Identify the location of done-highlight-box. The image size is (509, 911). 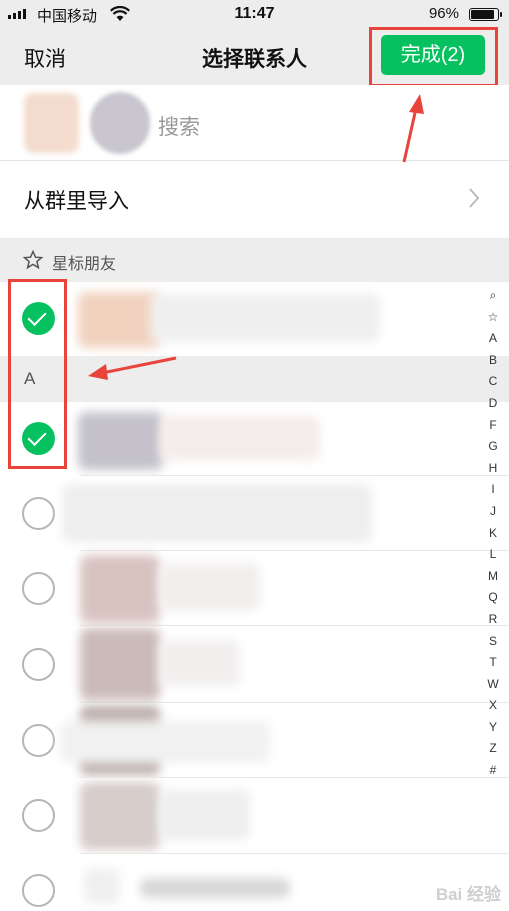
(433, 57).